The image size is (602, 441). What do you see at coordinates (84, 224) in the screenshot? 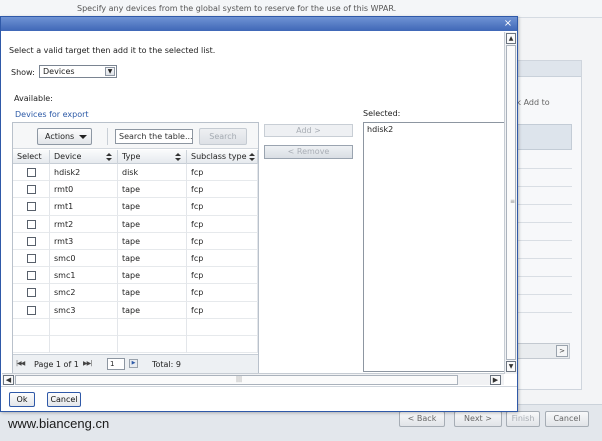
I see `device-cell: rmt2` at bounding box center [84, 224].